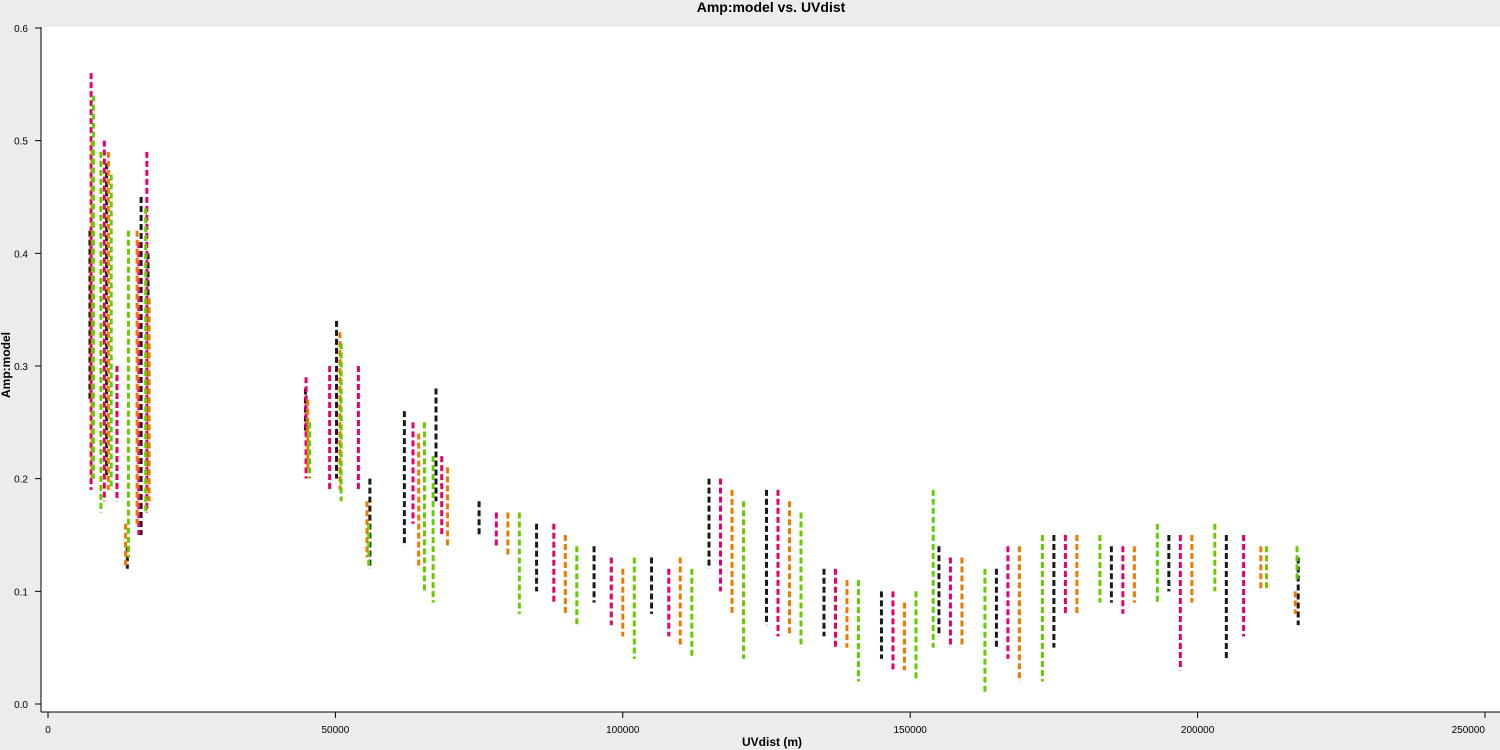 This screenshot has height=750, width=1500. What do you see at coordinates (21, 367) in the screenshot?
I see `y-tick-label: 0.3` at bounding box center [21, 367].